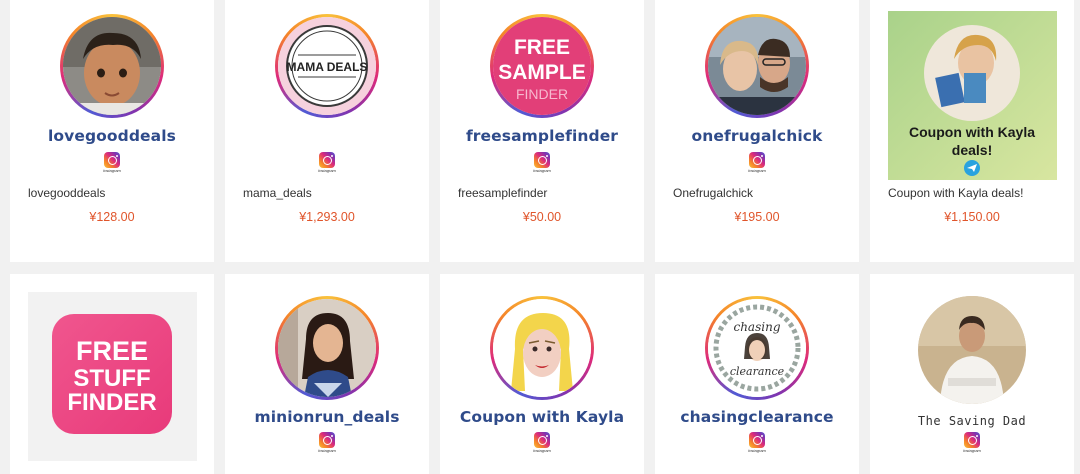 The height and width of the screenshot is (474, 1080). I want to click on account-handle: The Saving Dad, so click(972, 421).